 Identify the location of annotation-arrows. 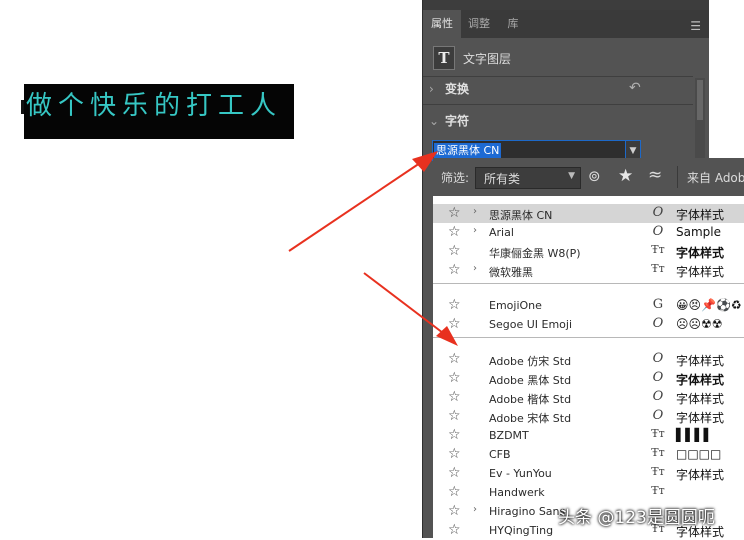
(373, 248).